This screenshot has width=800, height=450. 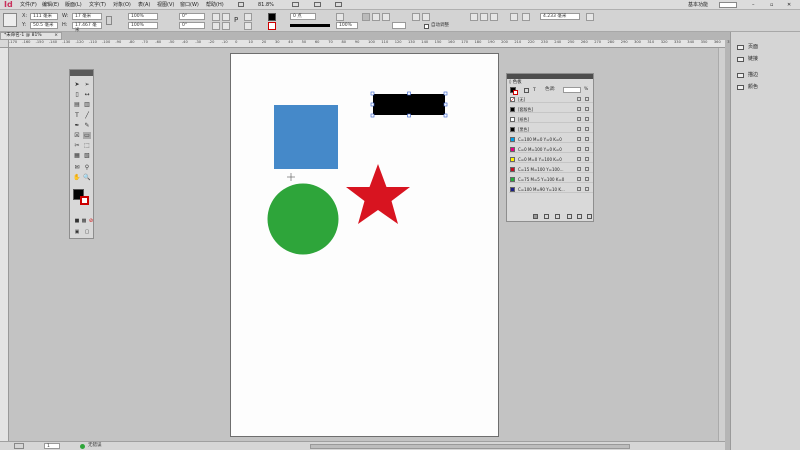 What do you see at coordinates (766, 59) in the screenshot?
I see `dock-links: 链接` at bounding box center [766, 59].